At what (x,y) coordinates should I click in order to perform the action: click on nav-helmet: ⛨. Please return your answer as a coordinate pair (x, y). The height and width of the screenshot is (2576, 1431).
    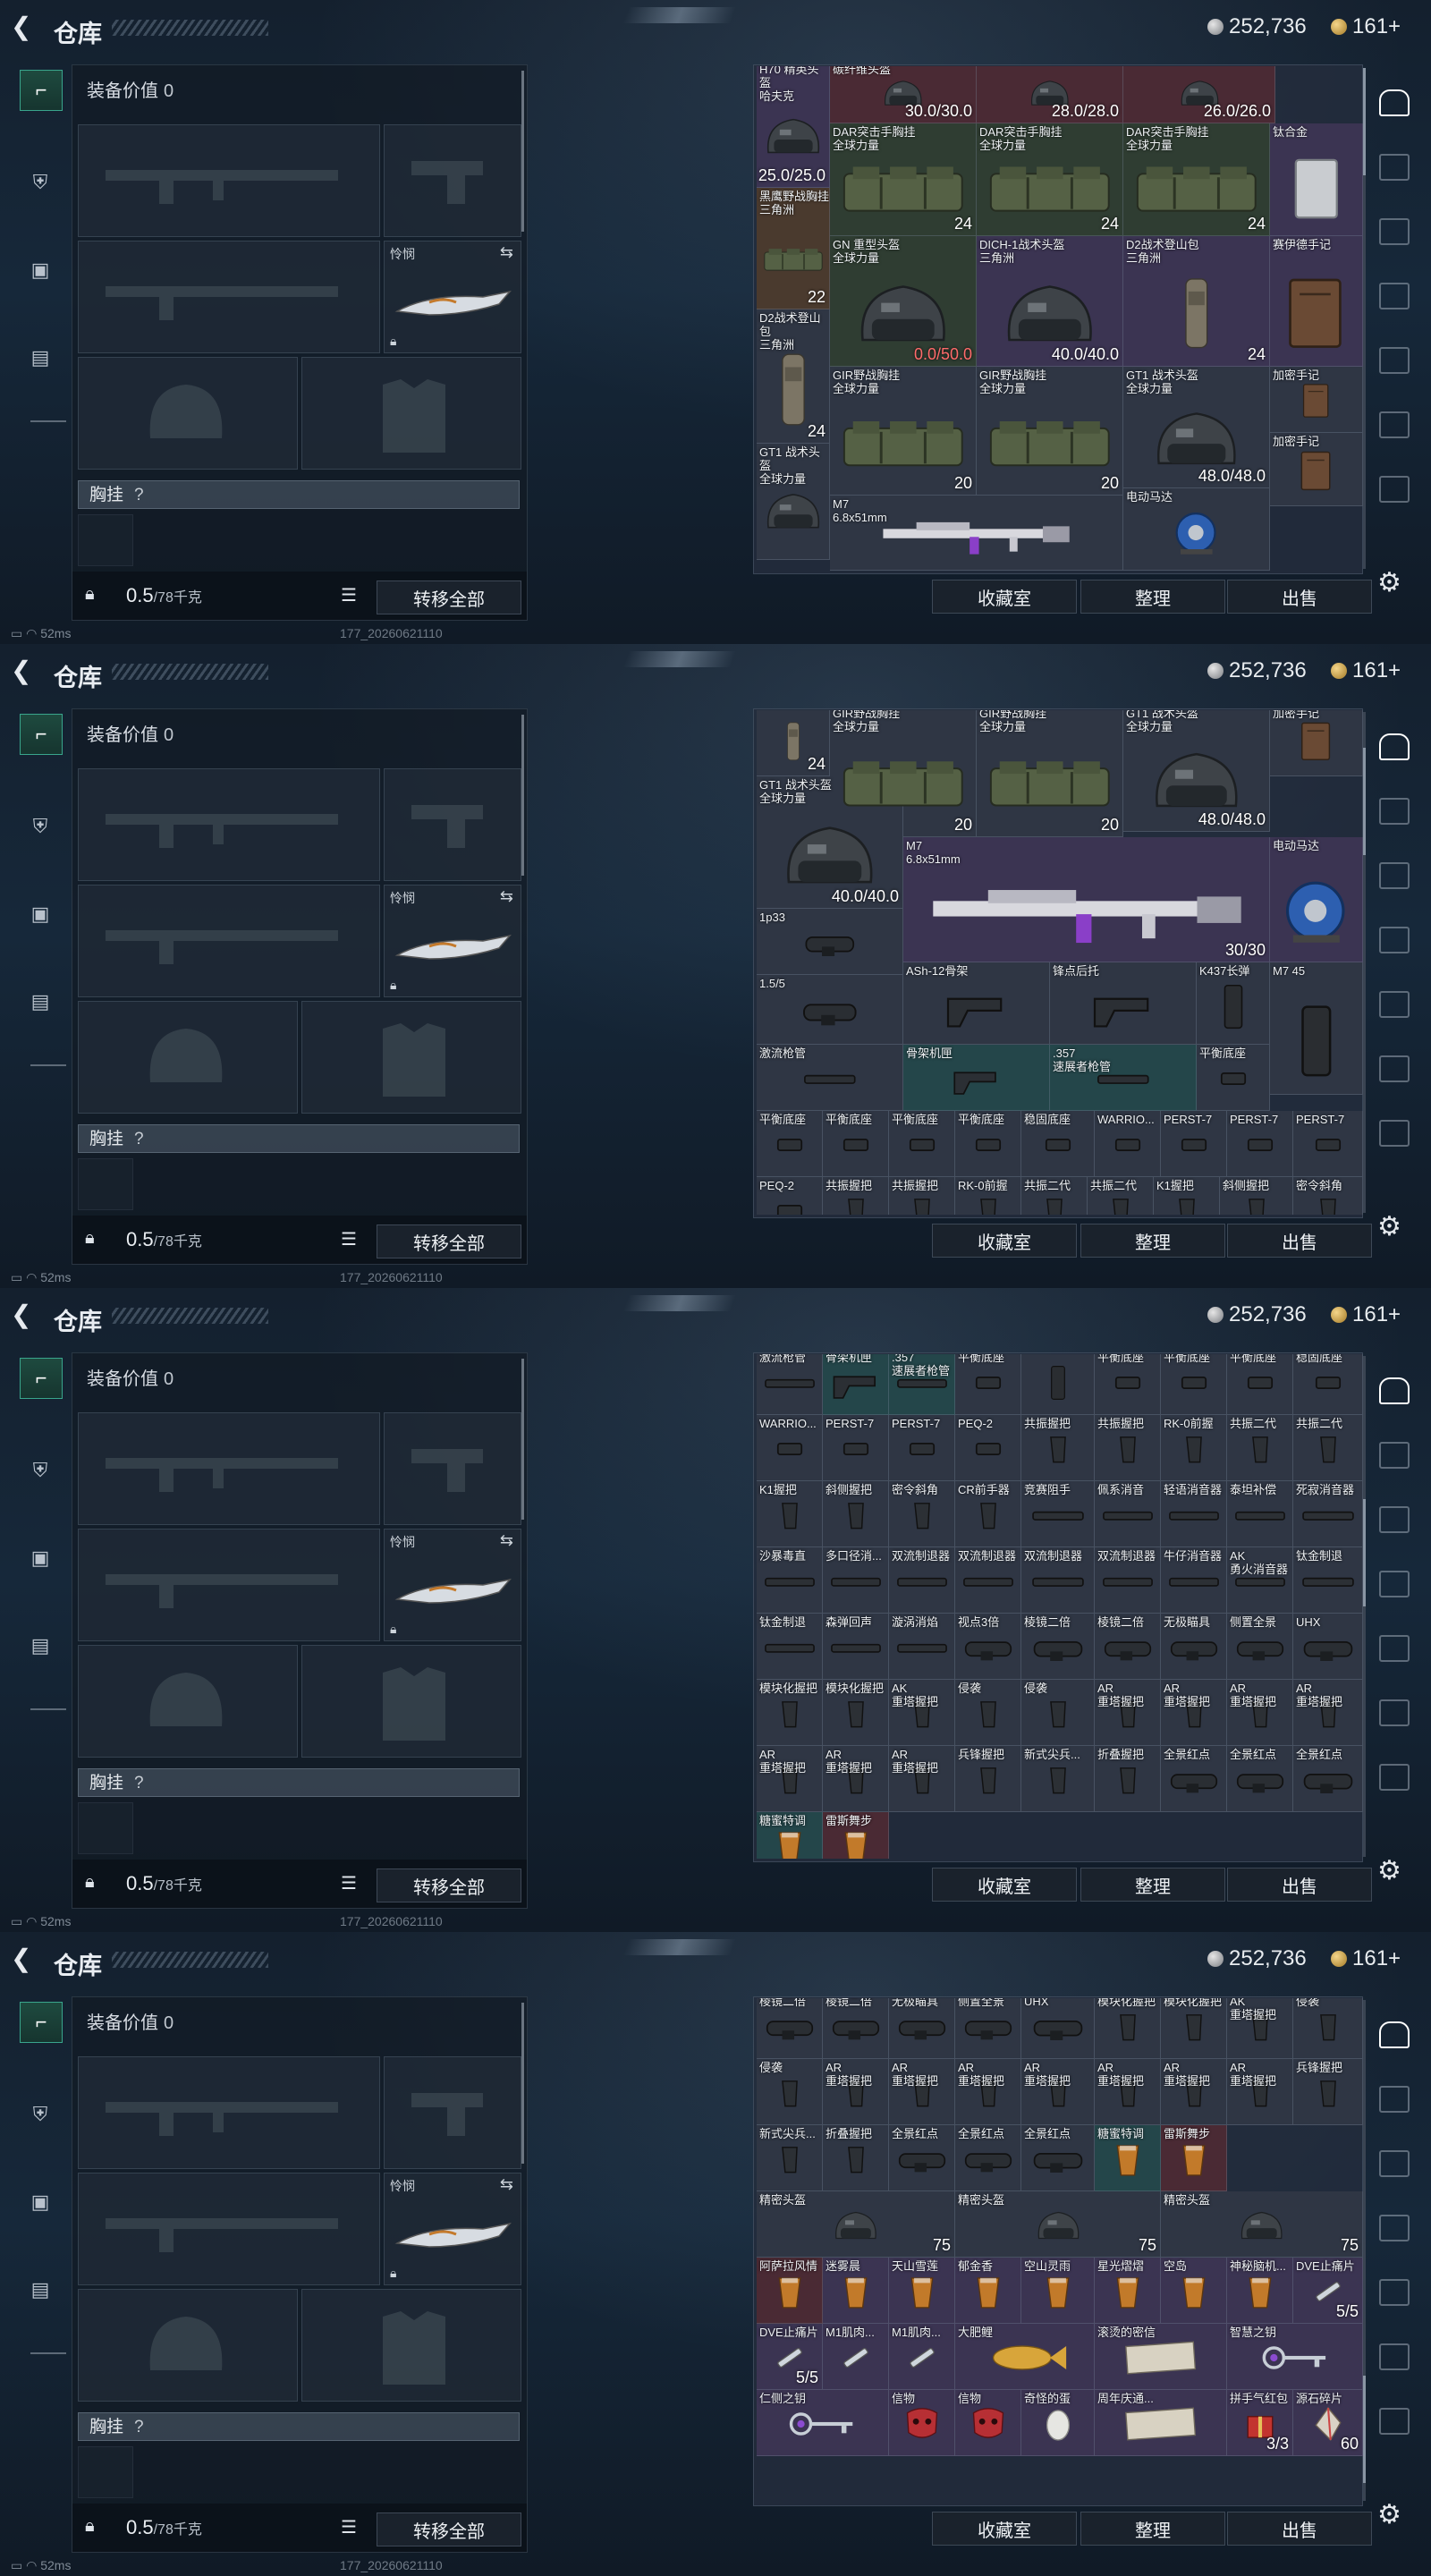
    Looking at the image, I should click on (41, 182).